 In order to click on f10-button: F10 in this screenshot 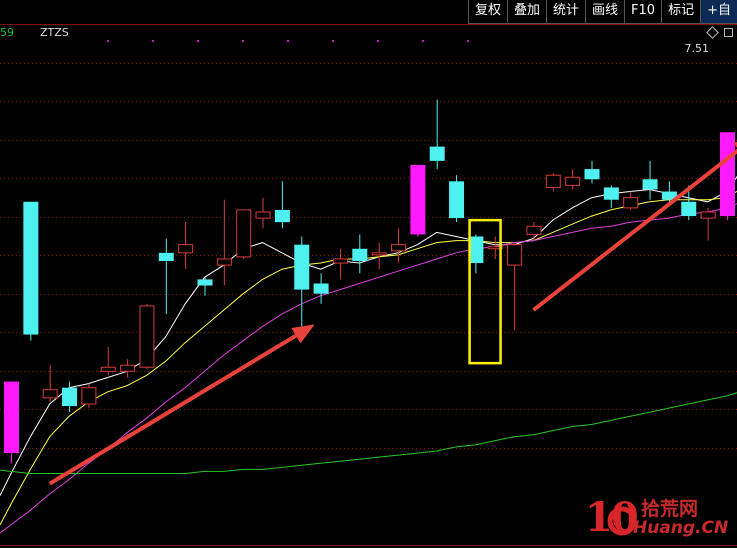, I will do `click(643, 12)`.